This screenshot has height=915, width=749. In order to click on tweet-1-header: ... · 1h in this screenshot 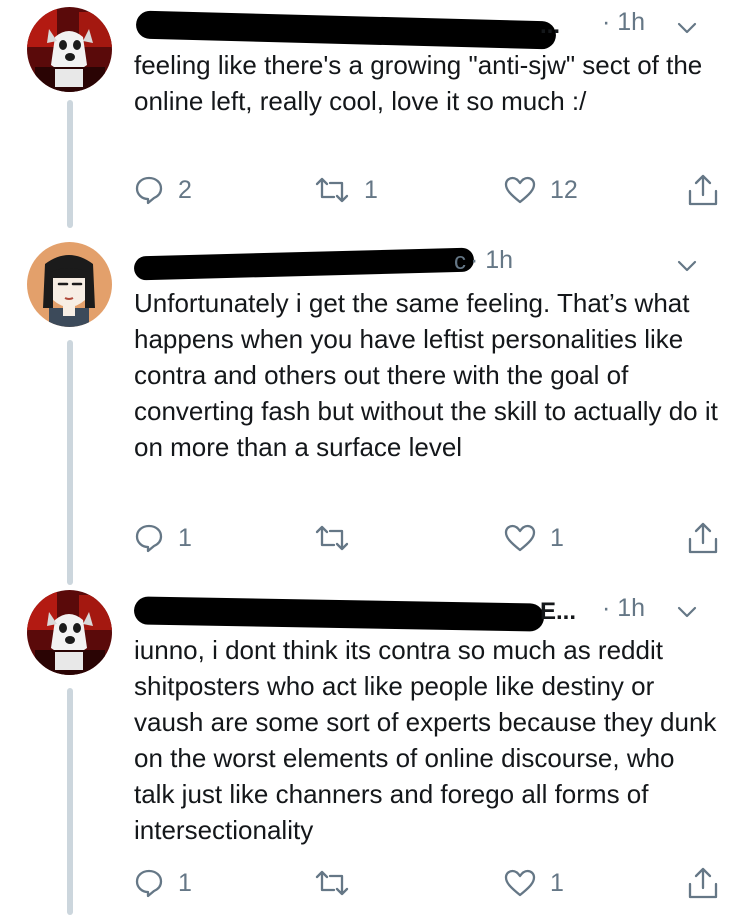, I will do `click(430, 29)`.